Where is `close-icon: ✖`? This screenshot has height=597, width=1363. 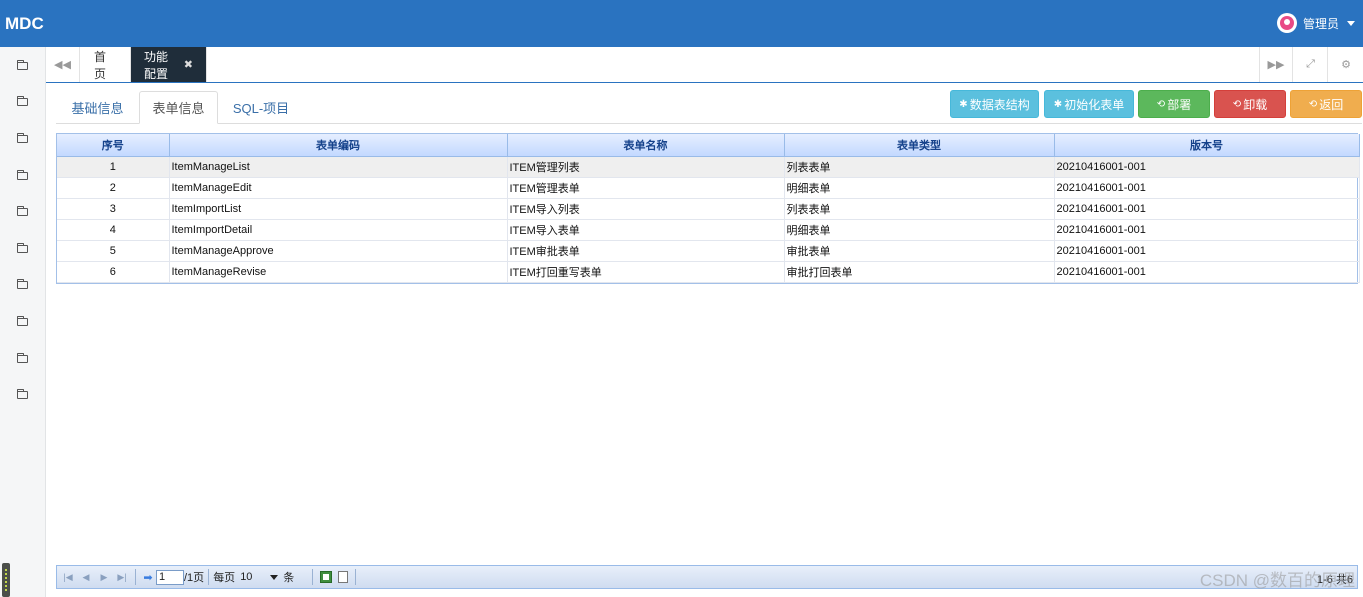 close-icon: ✖ is located at coordinates (188, 64).